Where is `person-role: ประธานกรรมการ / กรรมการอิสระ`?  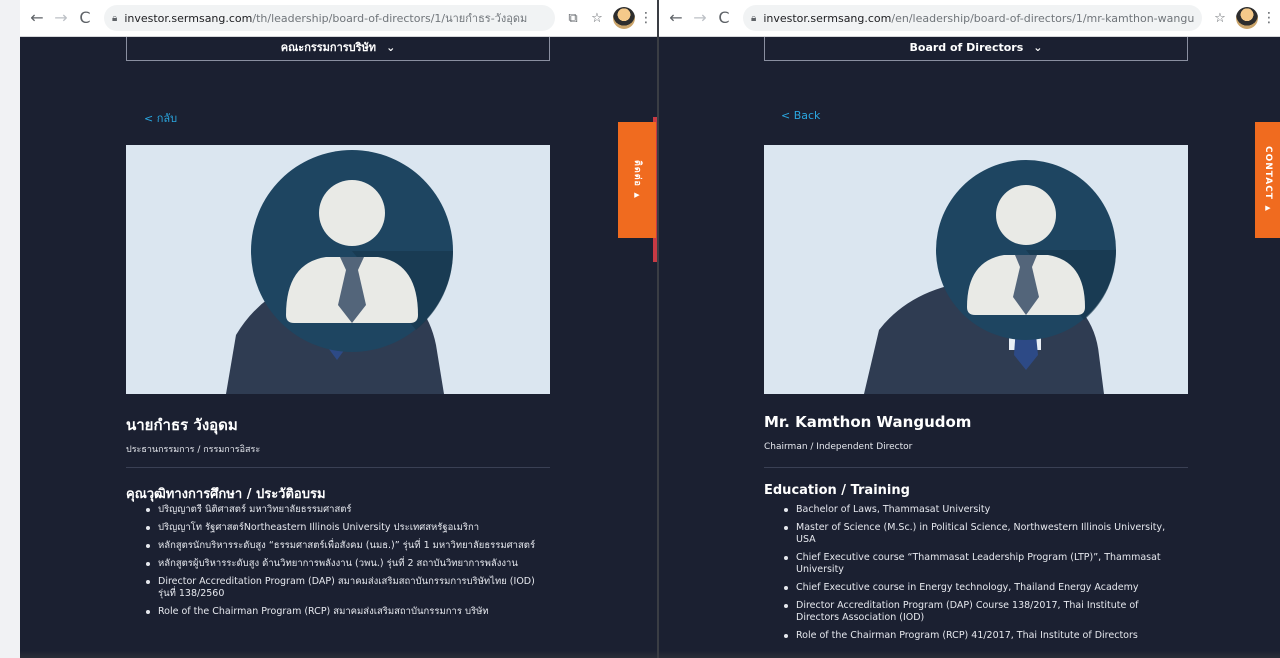
person-role: ประธานกรรมการ / กรรมการอิสระ is located at coordinates (193, 450).